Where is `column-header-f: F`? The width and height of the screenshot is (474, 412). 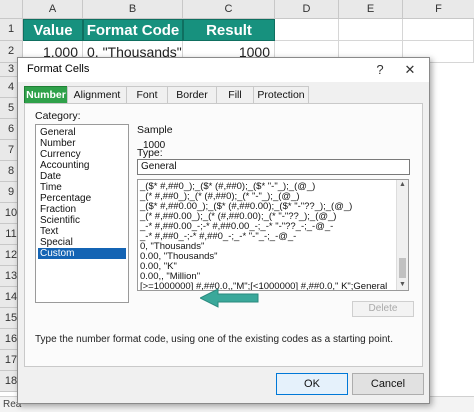 column-header-f: F is located at coordinates (438, 9).